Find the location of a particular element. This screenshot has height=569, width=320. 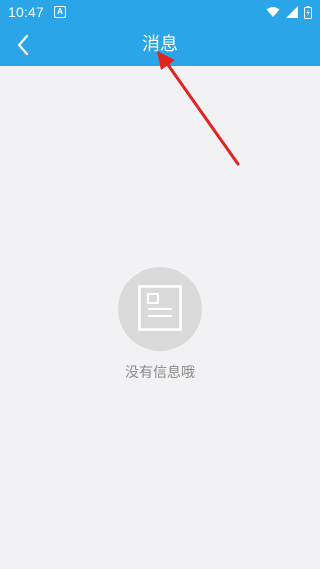

app-bar: 消息 is located at coordinates (160, 45).